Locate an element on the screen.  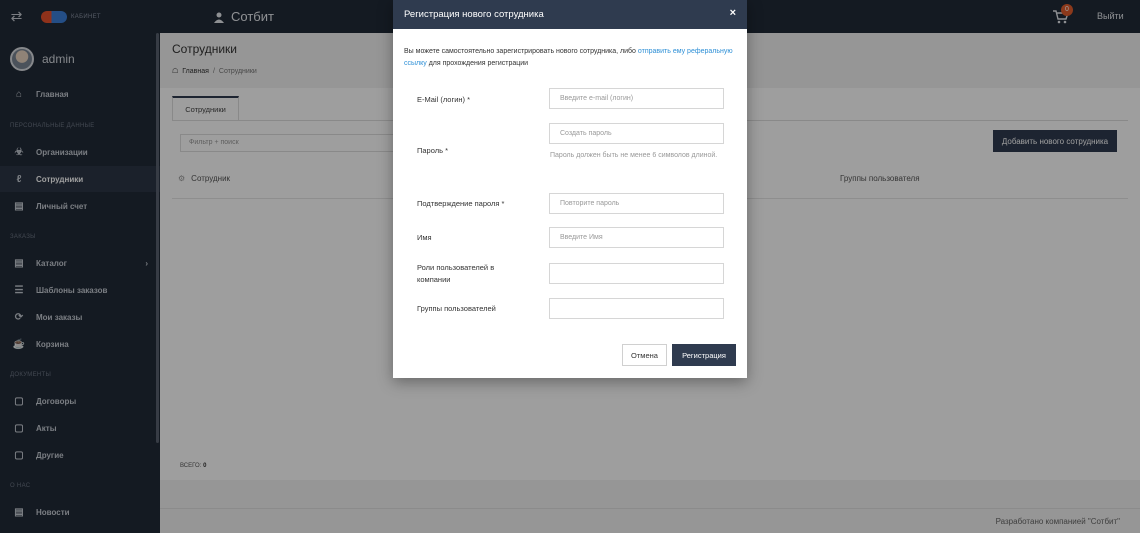
roles-label: Роли пользователей в компании is located at coordinates (456, 273).